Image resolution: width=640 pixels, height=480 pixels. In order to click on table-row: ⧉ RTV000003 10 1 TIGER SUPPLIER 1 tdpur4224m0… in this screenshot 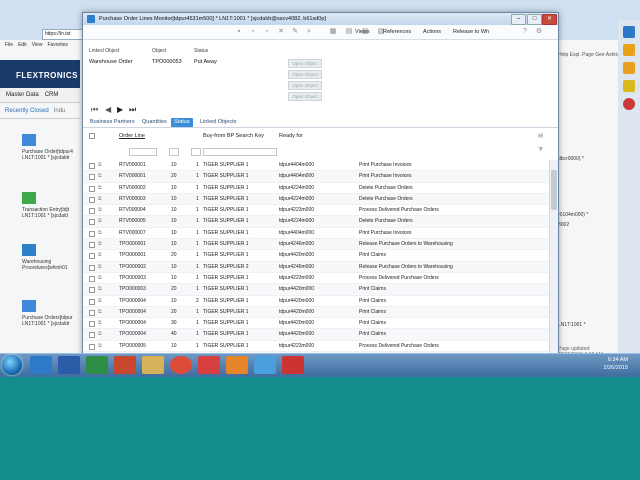, I will do `click(316, 199)`.